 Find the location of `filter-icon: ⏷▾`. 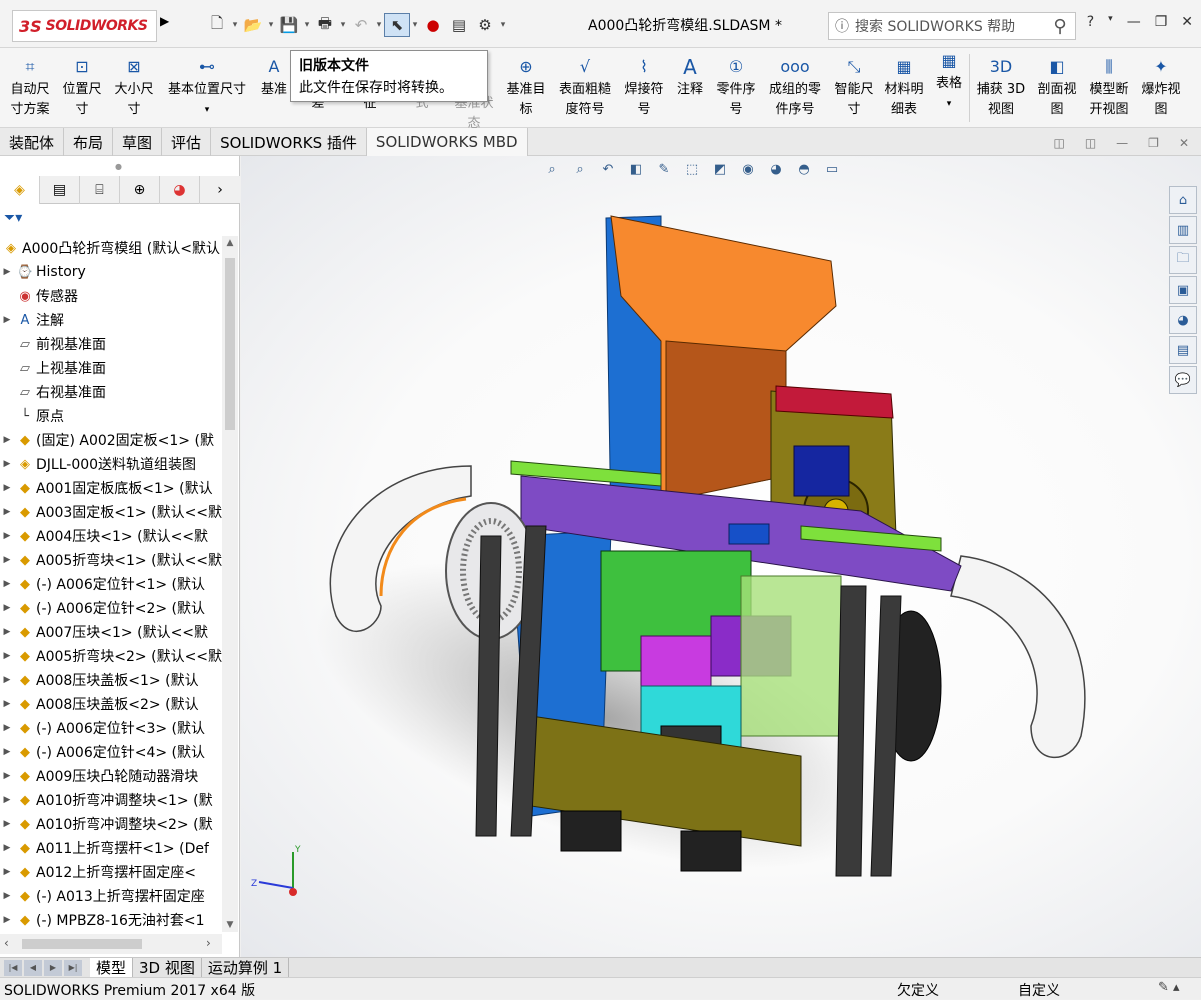

filter-icon: ⏷▾ is located at coordinates (13, 218).